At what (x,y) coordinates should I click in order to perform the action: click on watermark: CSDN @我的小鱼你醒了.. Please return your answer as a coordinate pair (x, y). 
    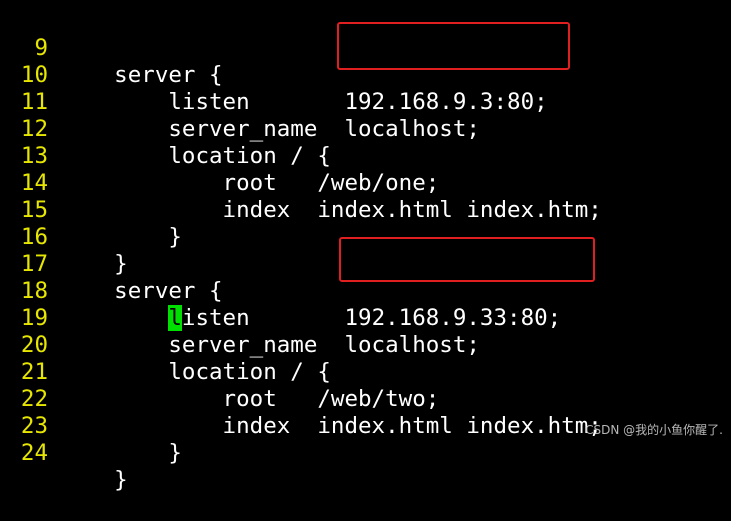
    Looking at the image, I should click on (654, 430).